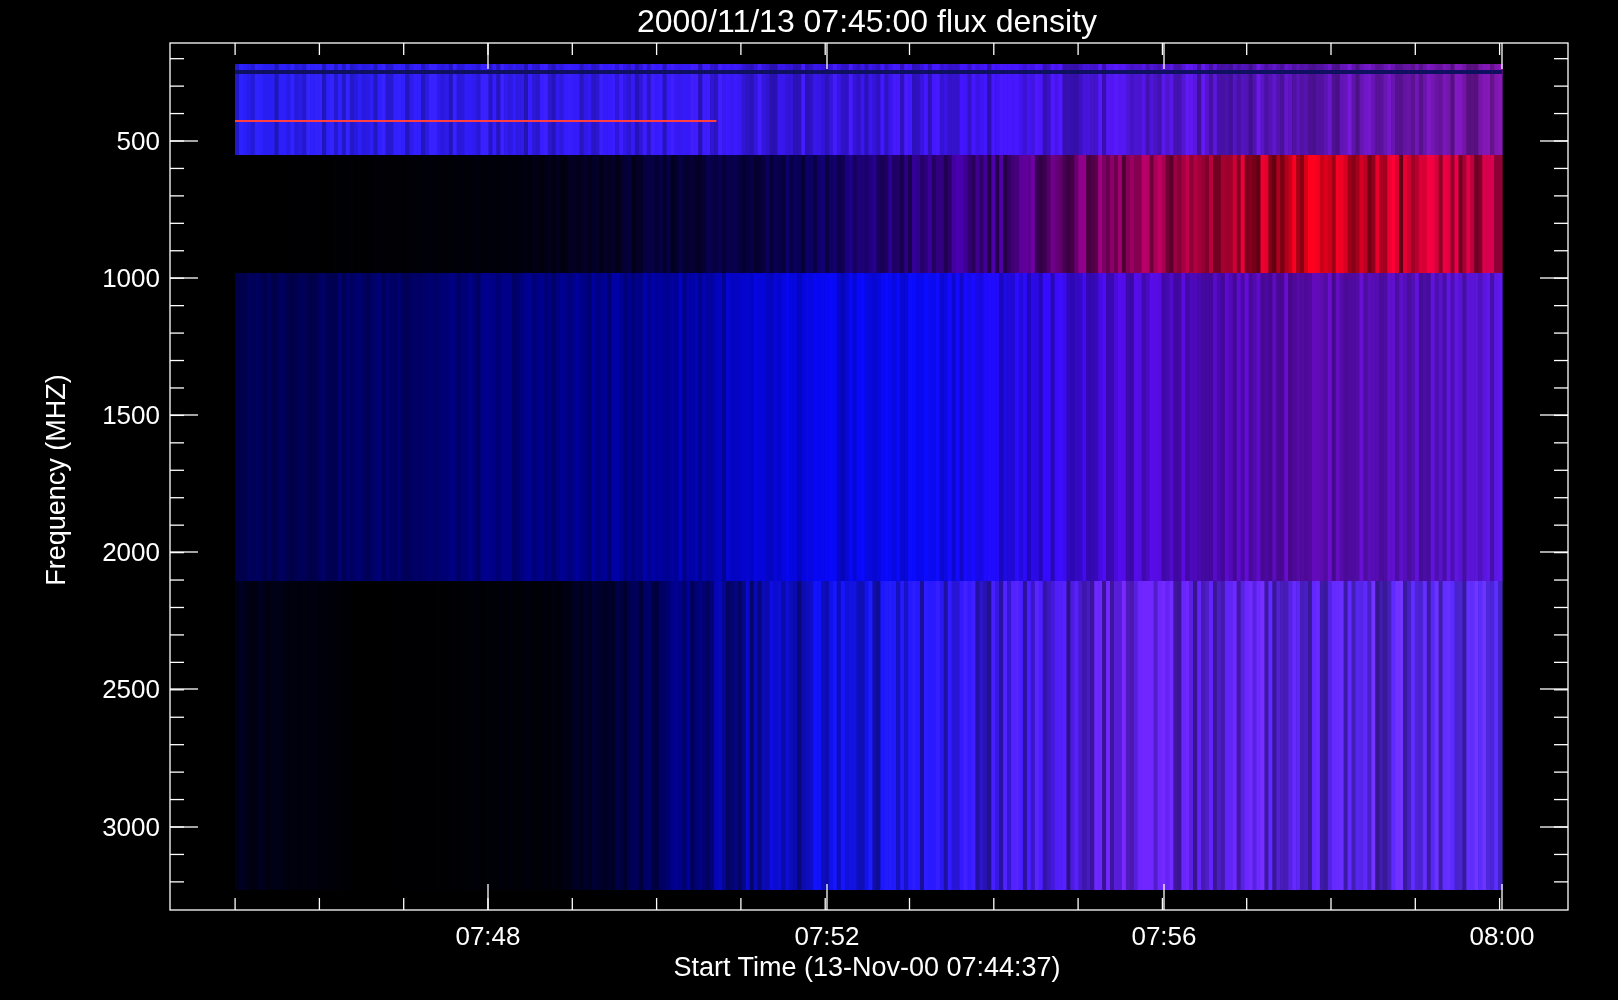 Image resolution: width=1618 pixels, height=1000 pixels. What do you see at coordinates (1502, 936) in the screenshot?
I see `x-tick-label: 08:00` at bounding box center [1502, 936].